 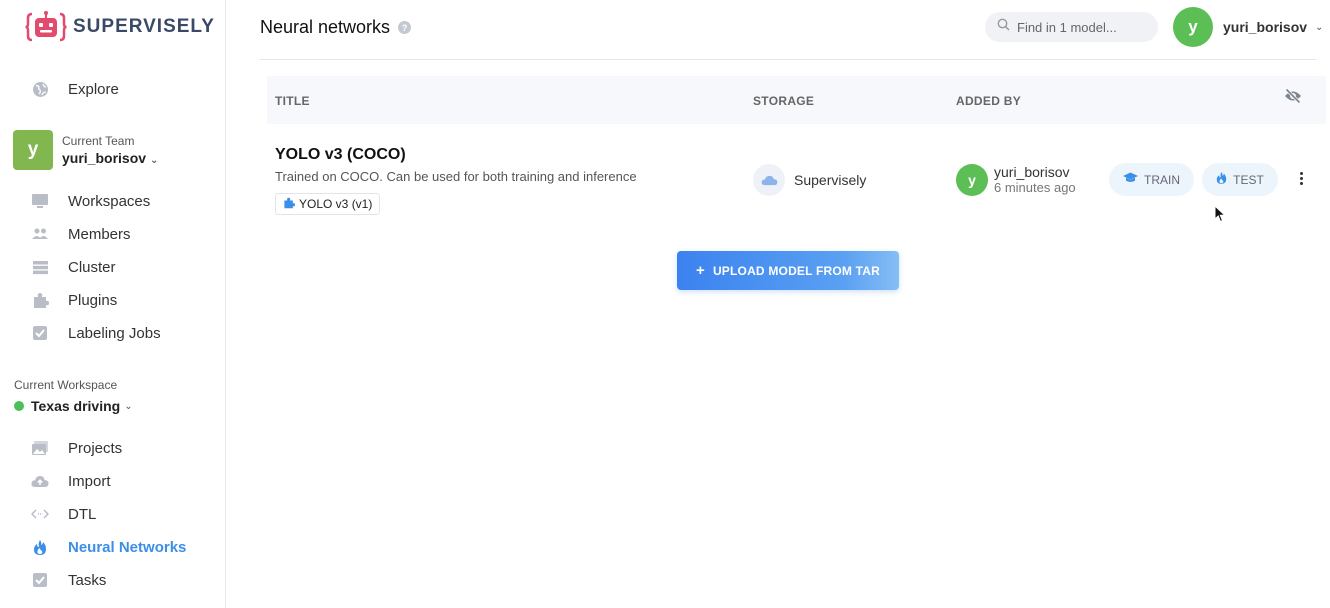 I want to click on sidebar-item-label: Cluster, so click(x=92, y=267).